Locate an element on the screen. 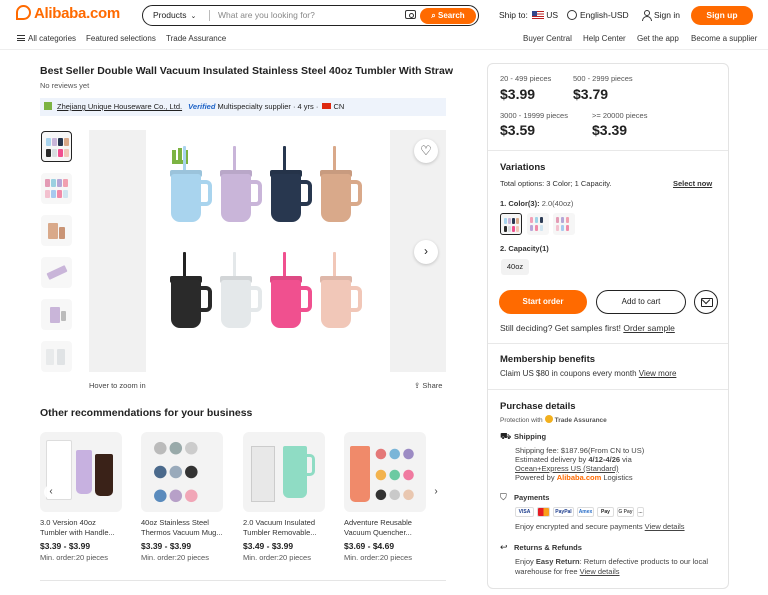 This screenshot has height=595, width=768. trade-assurance-link: Trade Assurance is located at coordinates (196, 38).